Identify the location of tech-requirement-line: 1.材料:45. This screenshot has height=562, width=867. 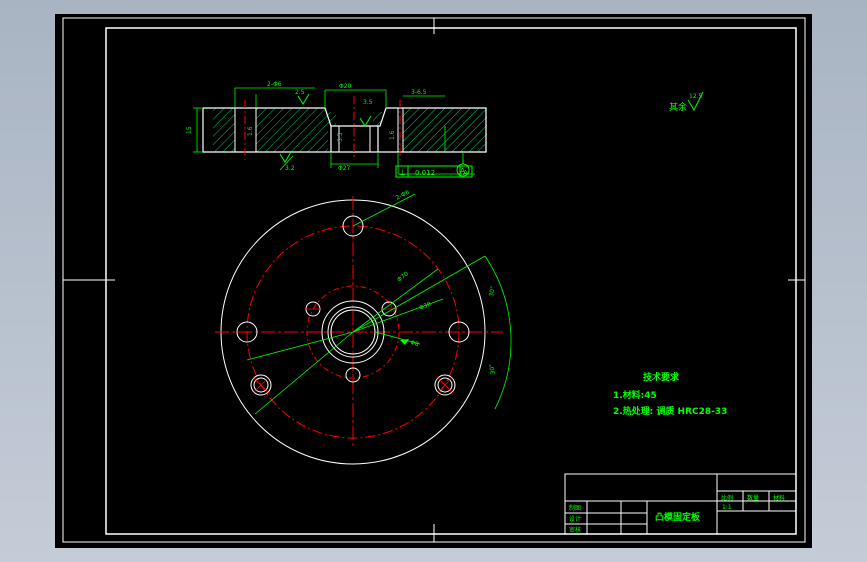
(635, 395).